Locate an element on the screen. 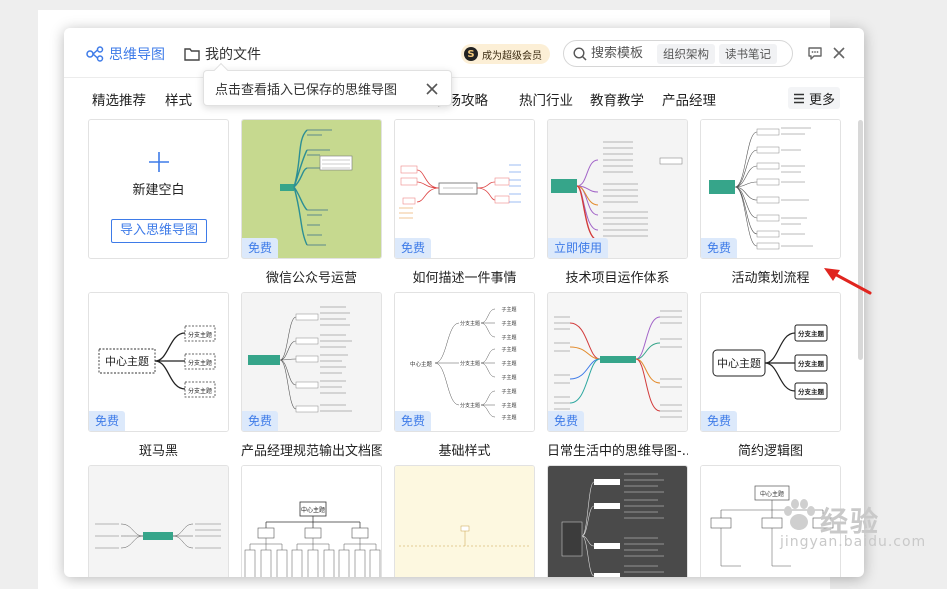  vip-button: S 成为超级会员 is located at coordinates (505, 54).